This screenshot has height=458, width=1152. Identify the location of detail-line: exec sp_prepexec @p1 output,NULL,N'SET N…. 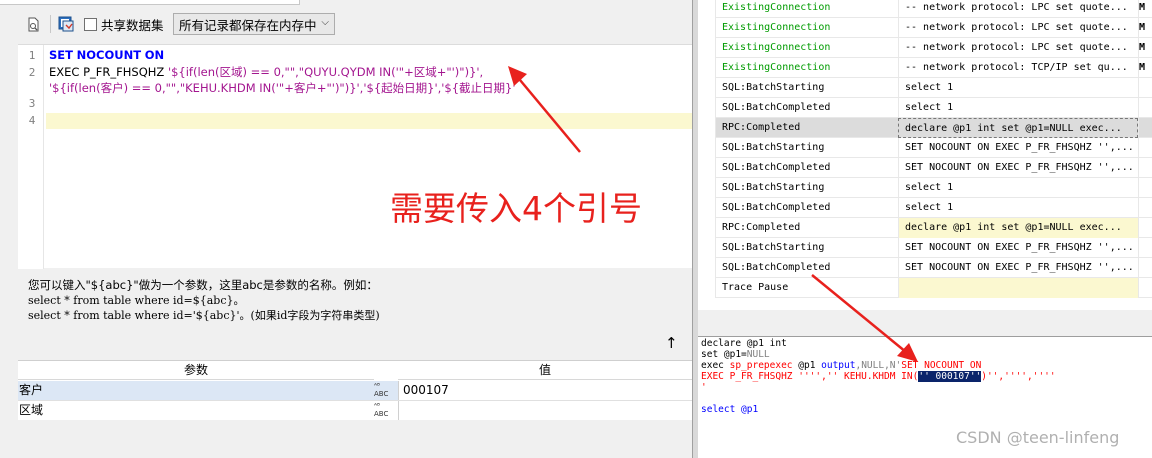
(841, 365).